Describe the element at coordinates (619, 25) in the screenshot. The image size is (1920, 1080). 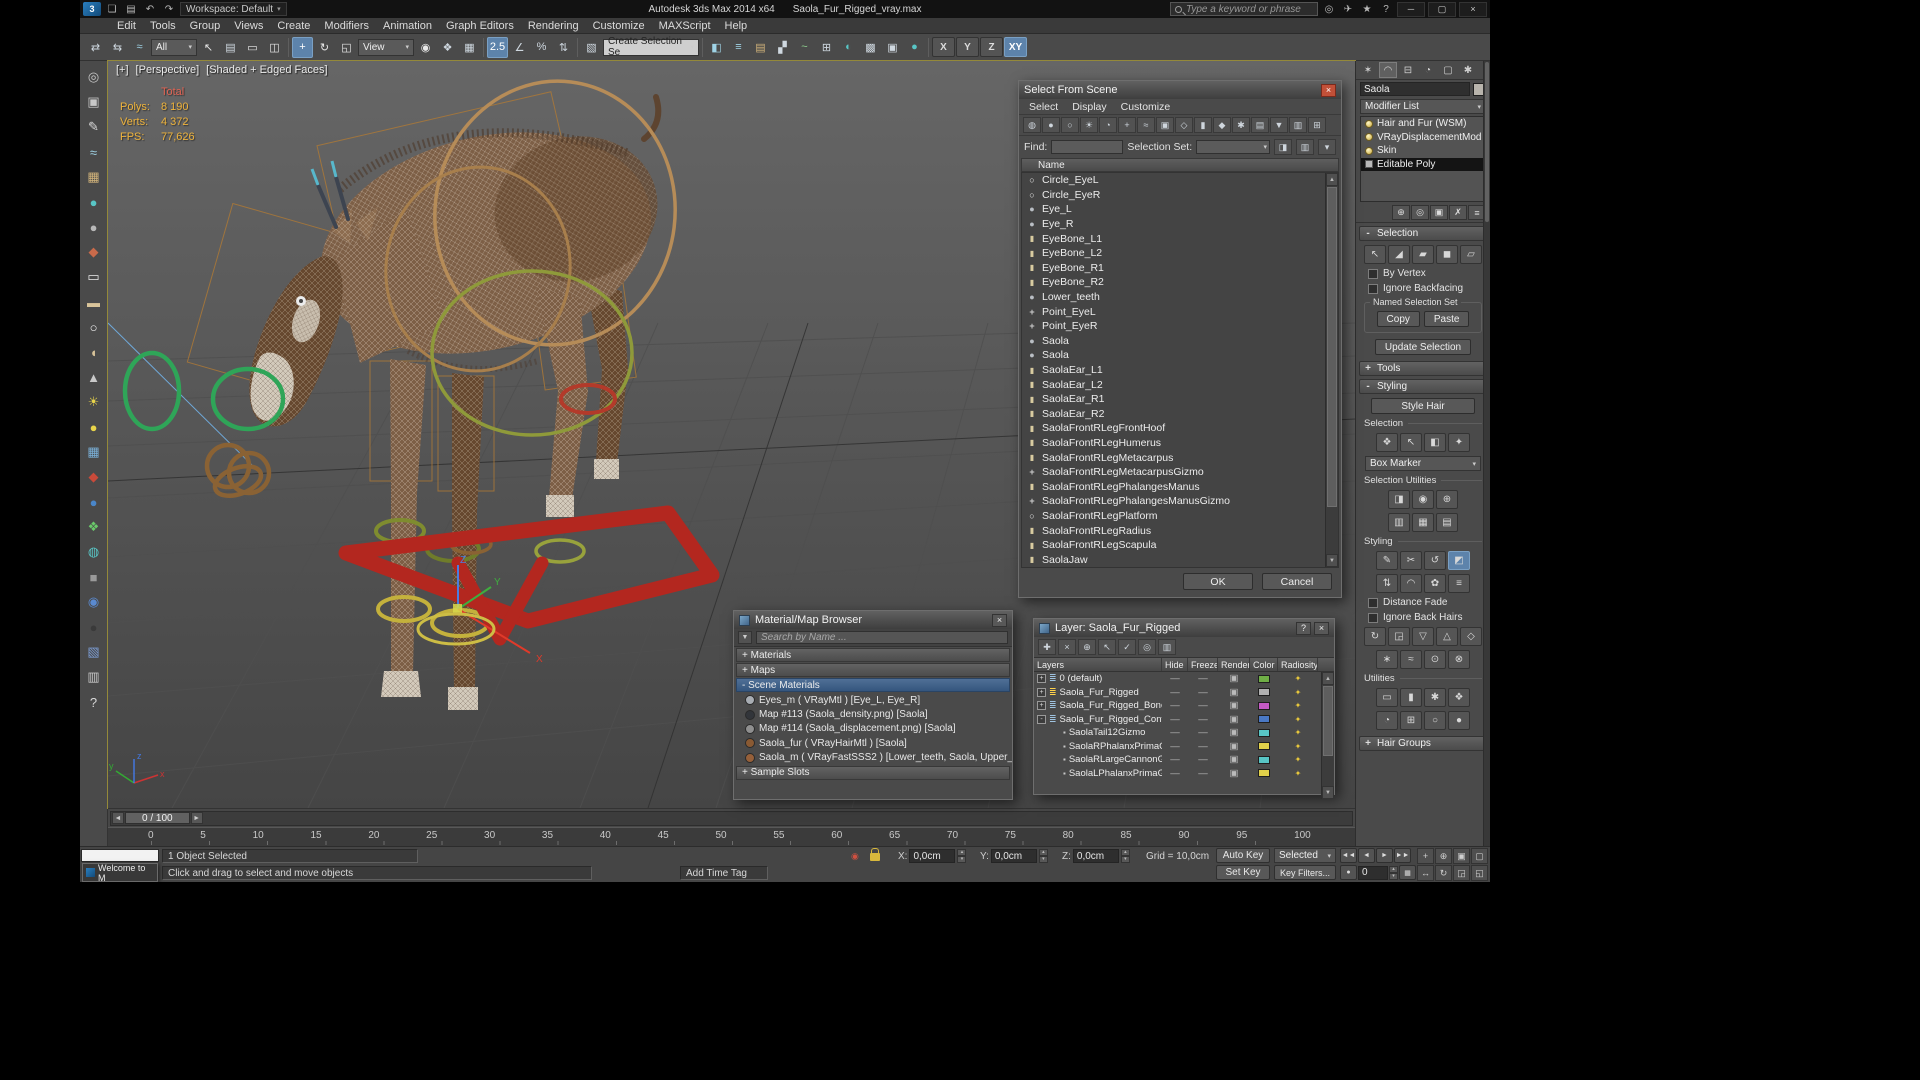
I see `menu-item: Customize` at that location.